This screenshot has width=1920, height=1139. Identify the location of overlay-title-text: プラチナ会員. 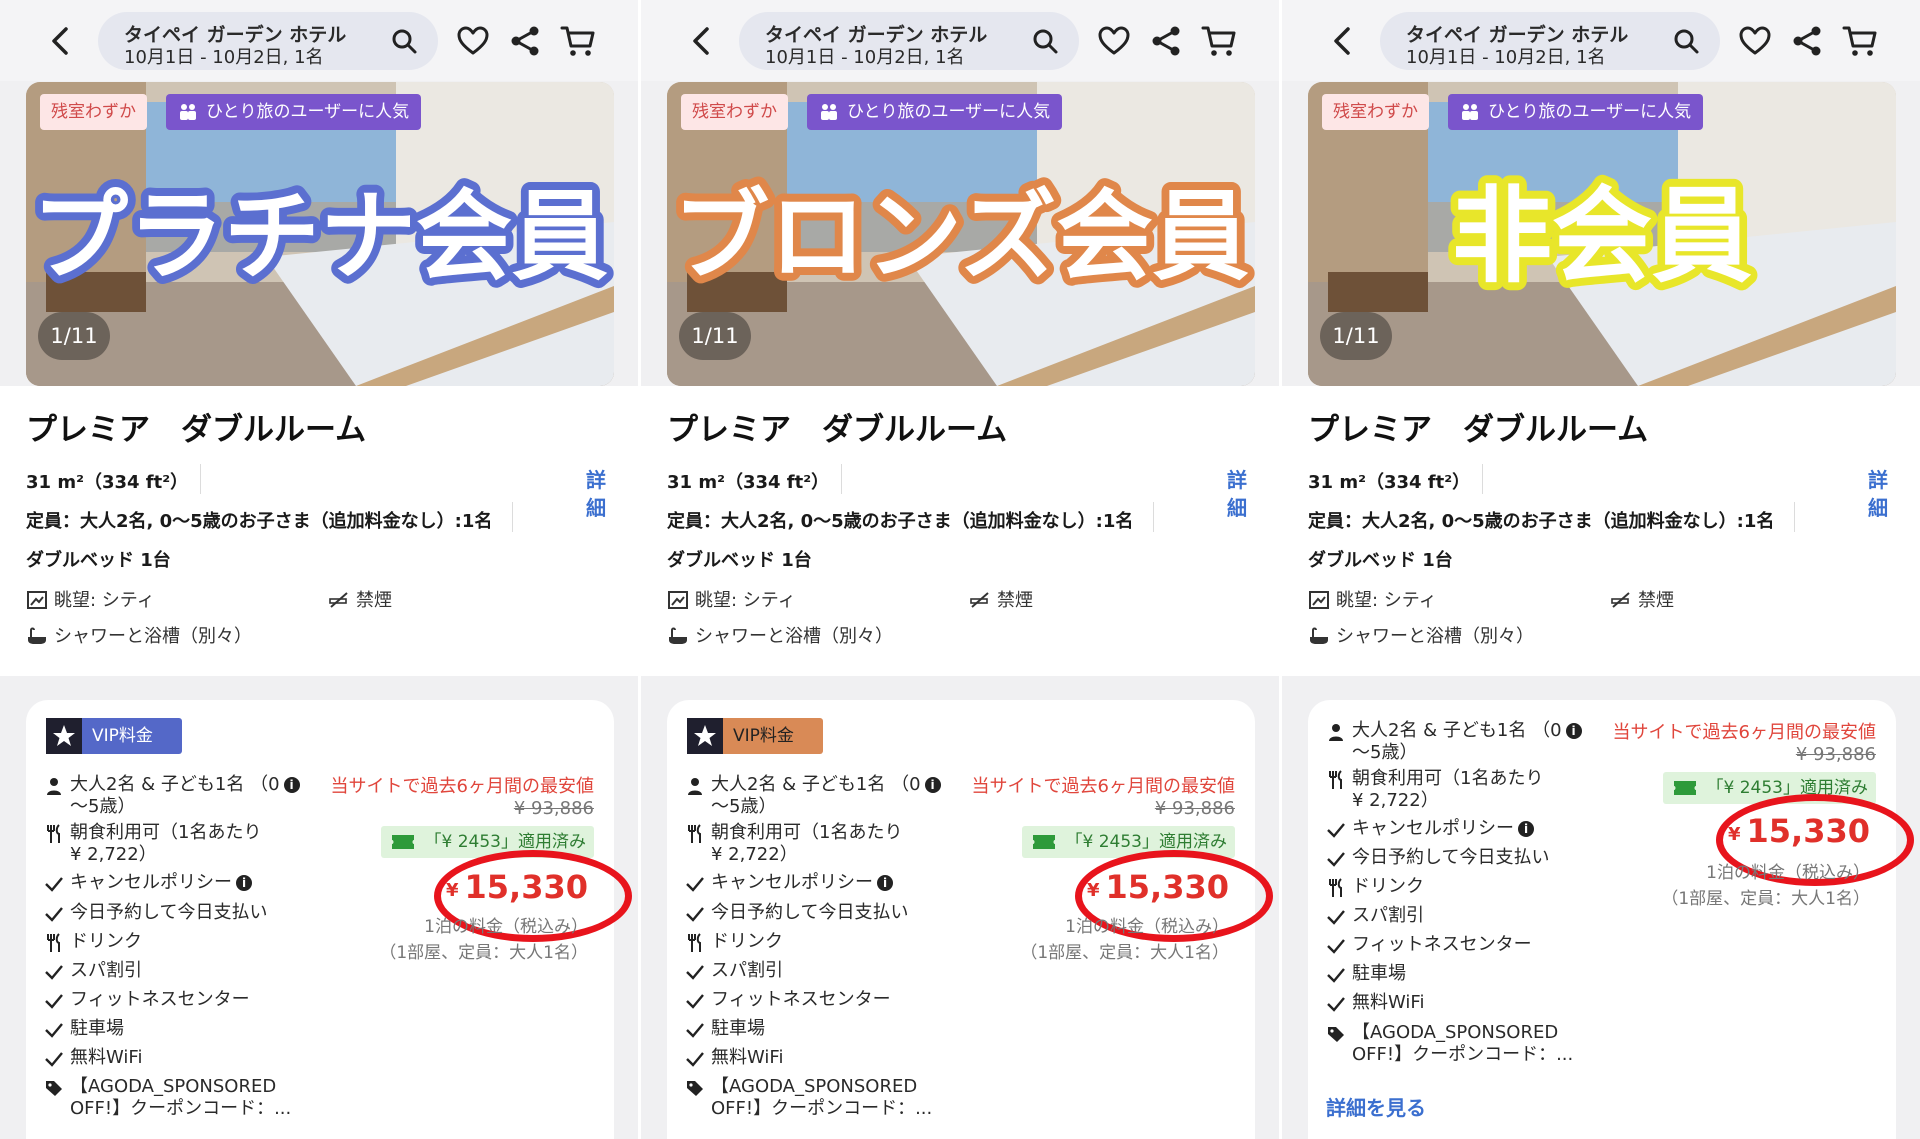
(320, 237).